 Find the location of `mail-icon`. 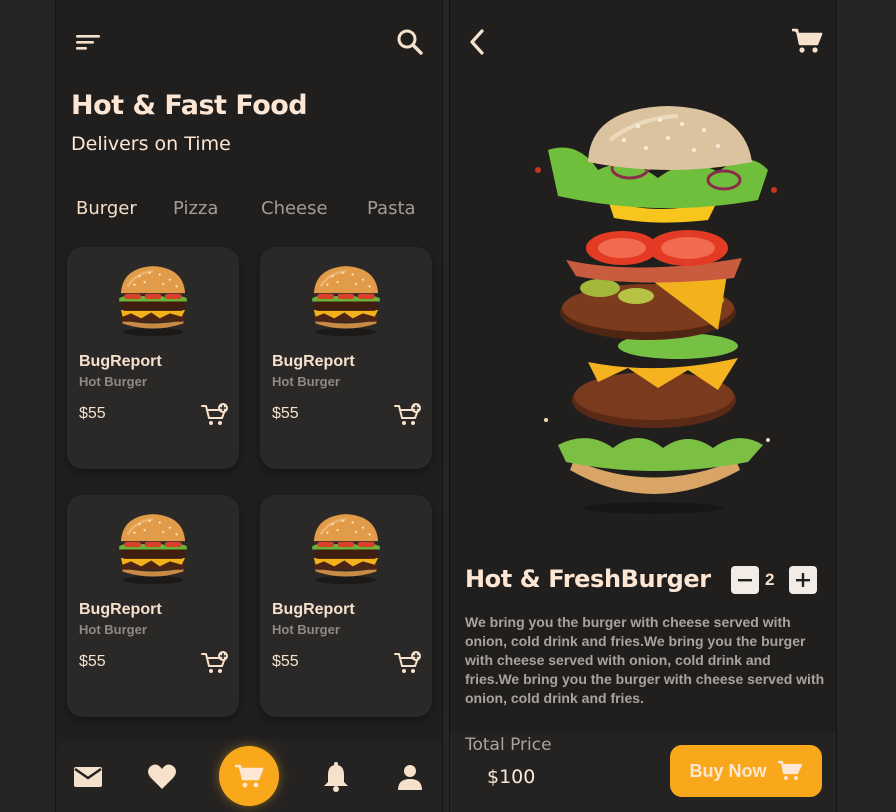

mail-icon is located at coordinates (88, 777).